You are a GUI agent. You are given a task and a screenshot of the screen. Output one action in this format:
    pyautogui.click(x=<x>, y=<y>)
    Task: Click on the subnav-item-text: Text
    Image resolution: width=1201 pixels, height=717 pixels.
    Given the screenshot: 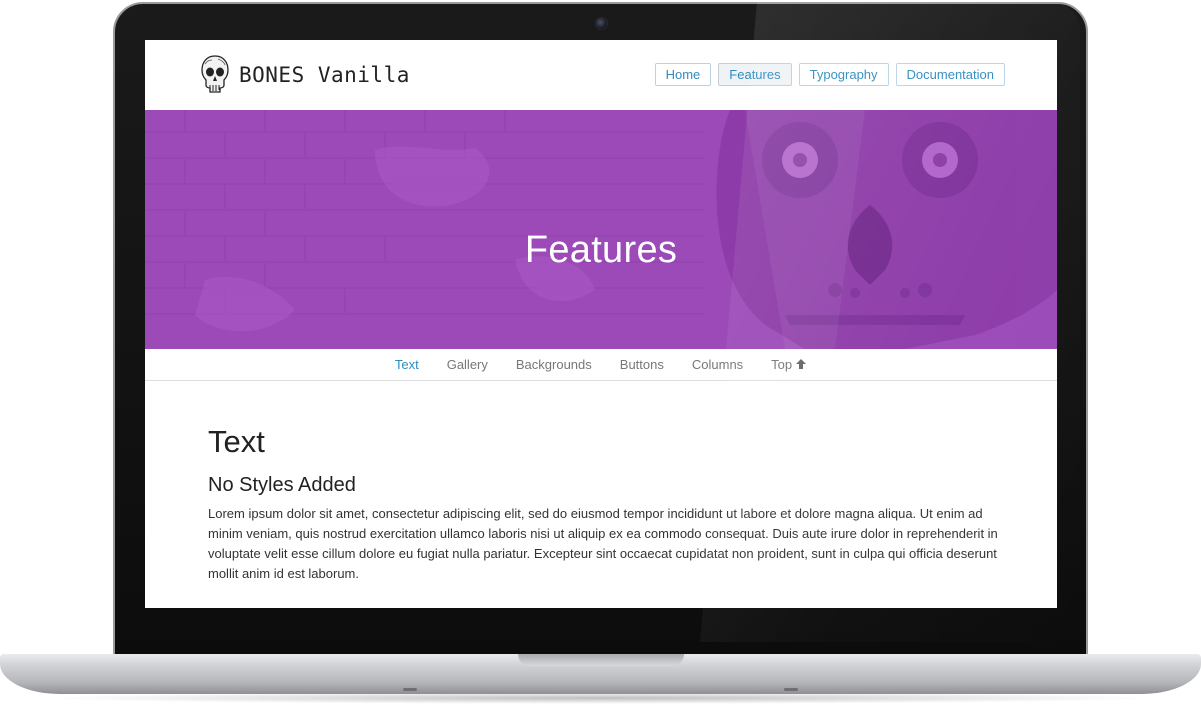 What is the action you would take?
    pyautogui.click(x=407, y=364)
    